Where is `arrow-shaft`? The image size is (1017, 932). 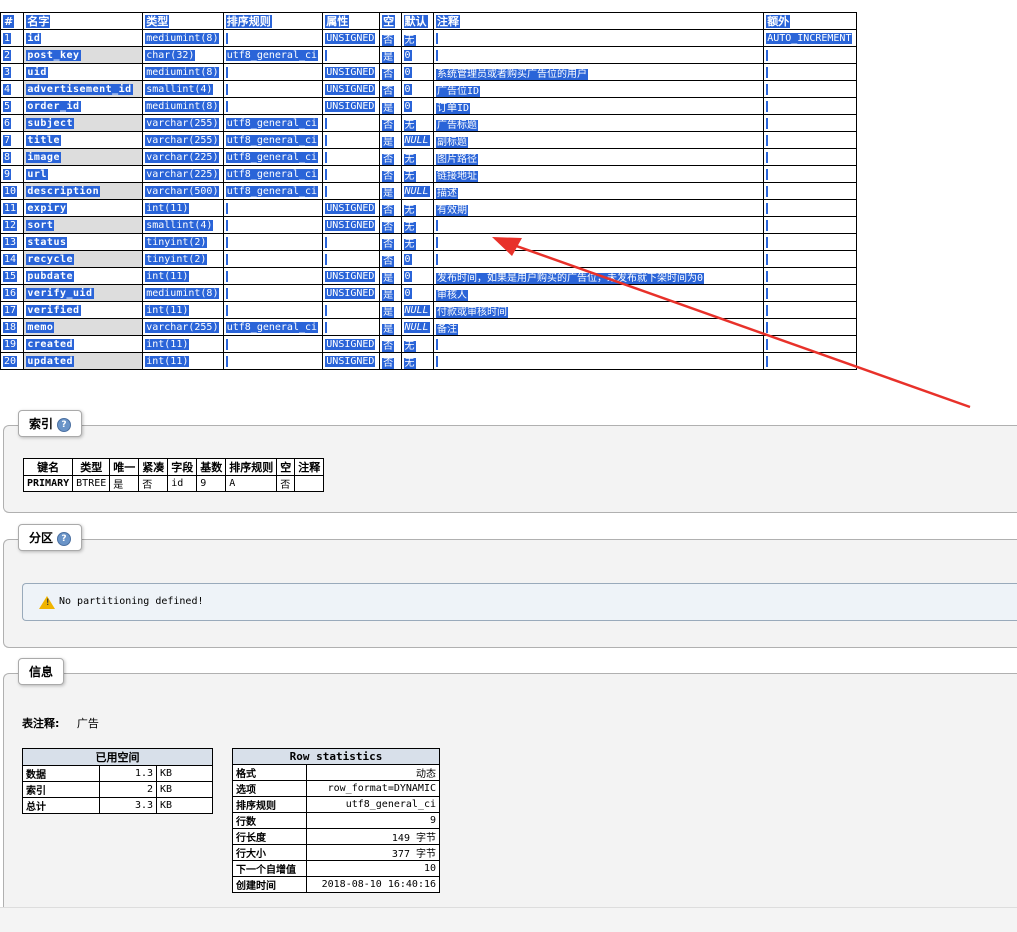 arrow-shaft is located at coordinates (739, 325).